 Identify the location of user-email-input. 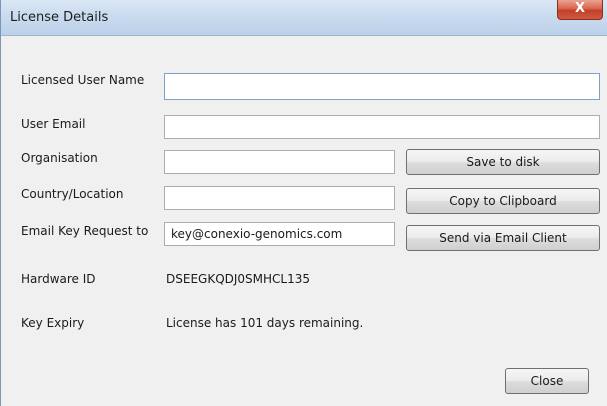
(382, 127).